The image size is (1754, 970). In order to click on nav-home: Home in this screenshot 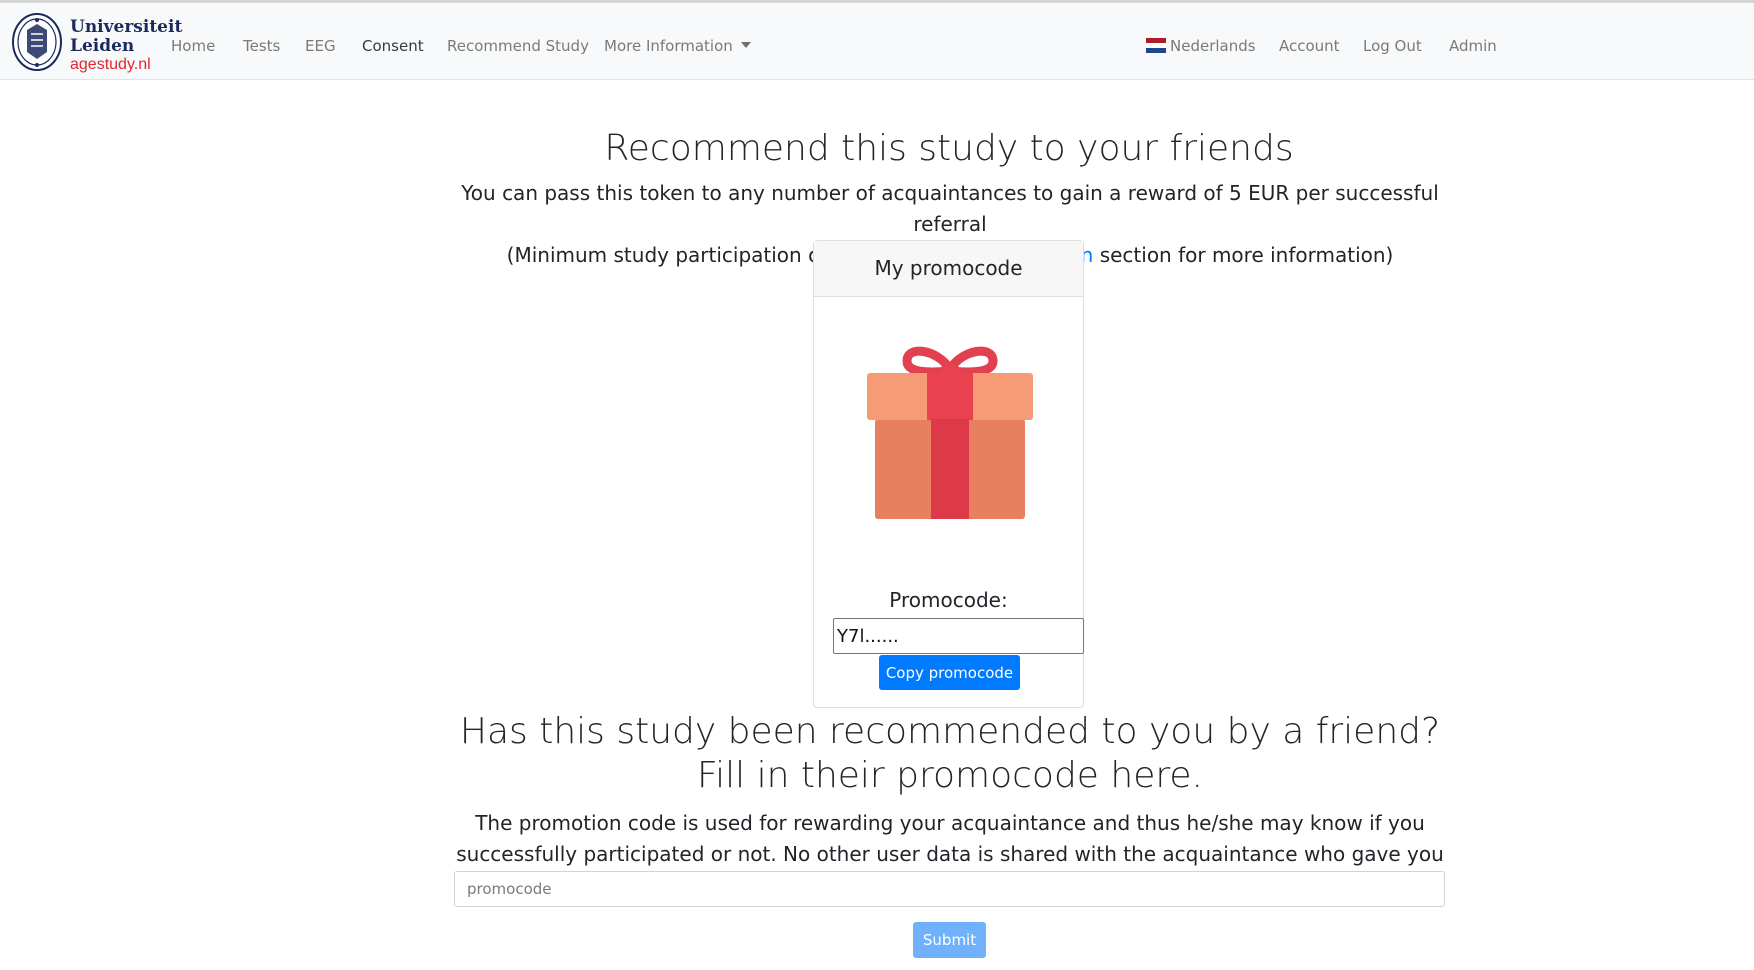, I will do `click(193, 46)`.